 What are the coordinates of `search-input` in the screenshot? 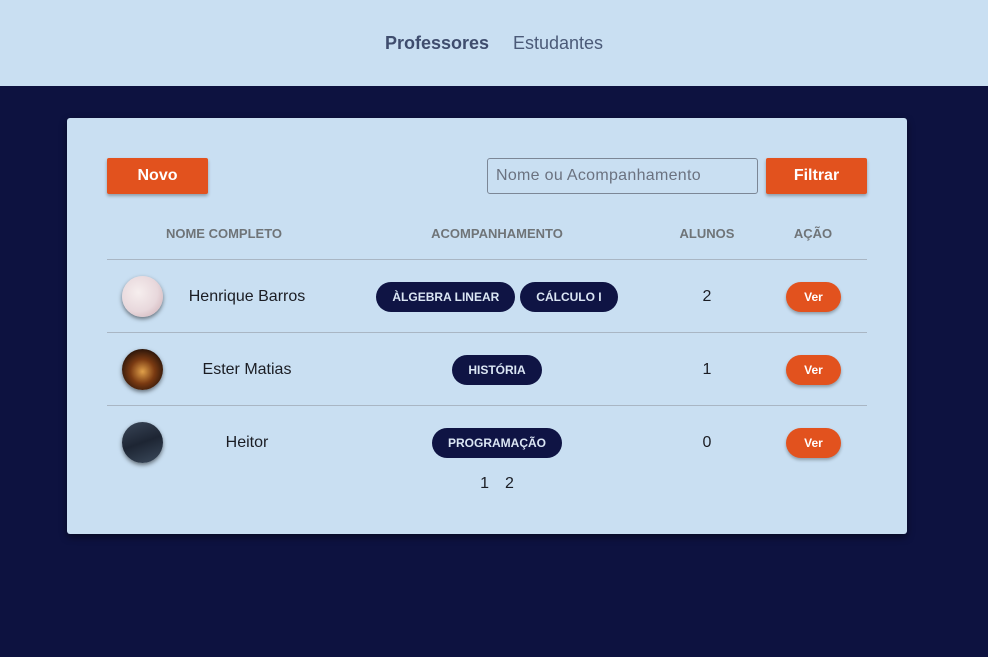 It's located at (622, 176).